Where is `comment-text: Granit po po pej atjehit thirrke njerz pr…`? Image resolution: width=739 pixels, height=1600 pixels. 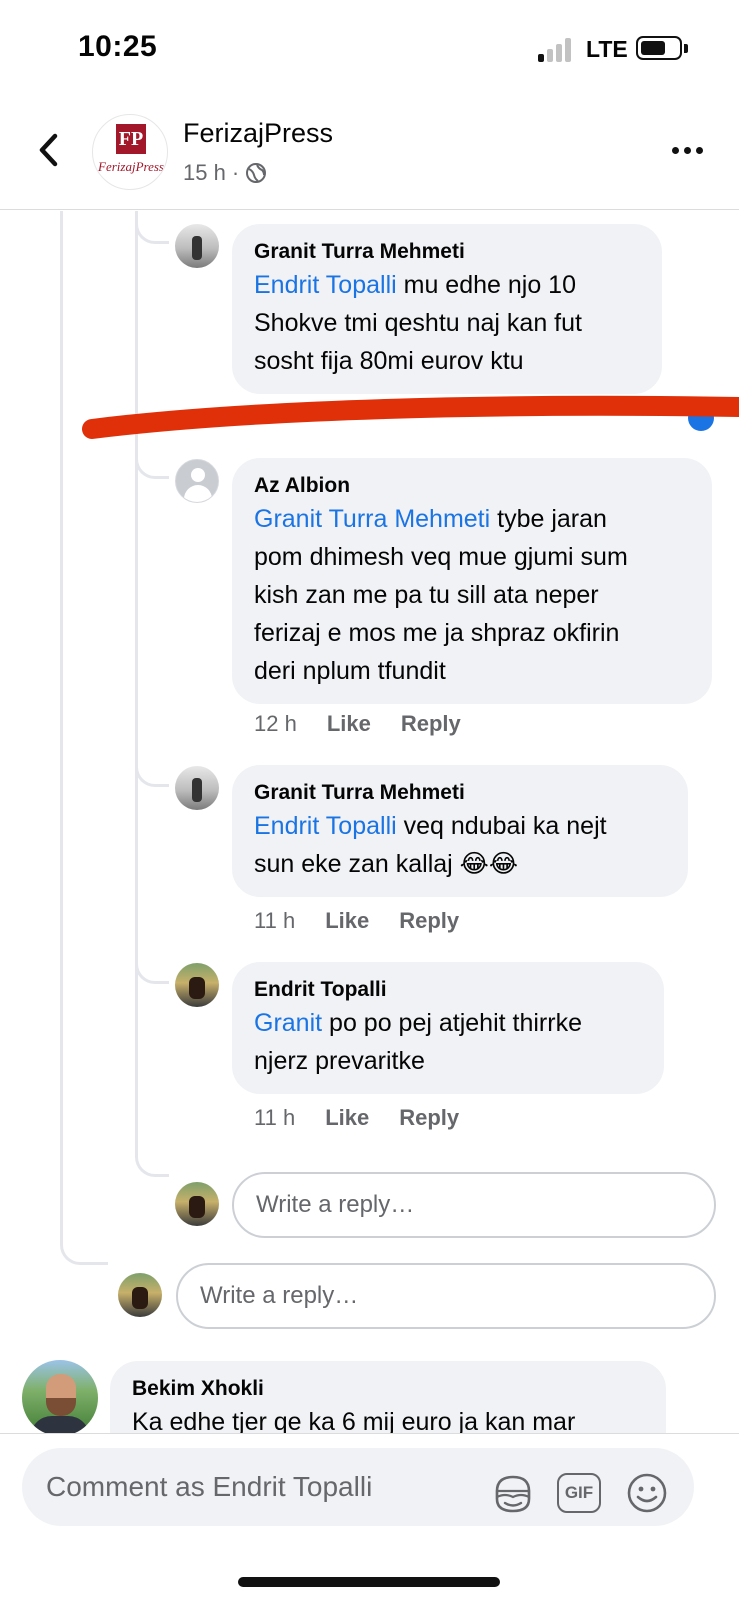 comment-text: Granit po po pej atjehit thirrke njerz pr… is located at coordinates (448, 1042).